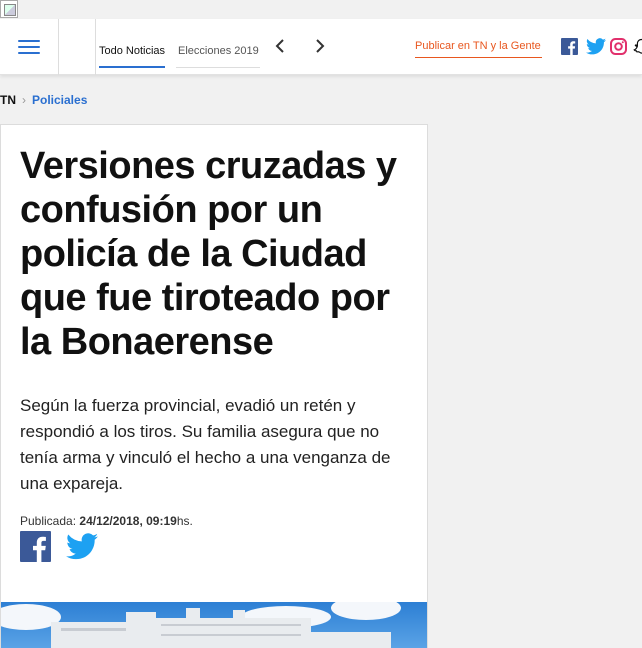  What do you see at coordinates (637, 46) in the screenshot?
I see `snapchat-icon` at bounding box center [637, 46].